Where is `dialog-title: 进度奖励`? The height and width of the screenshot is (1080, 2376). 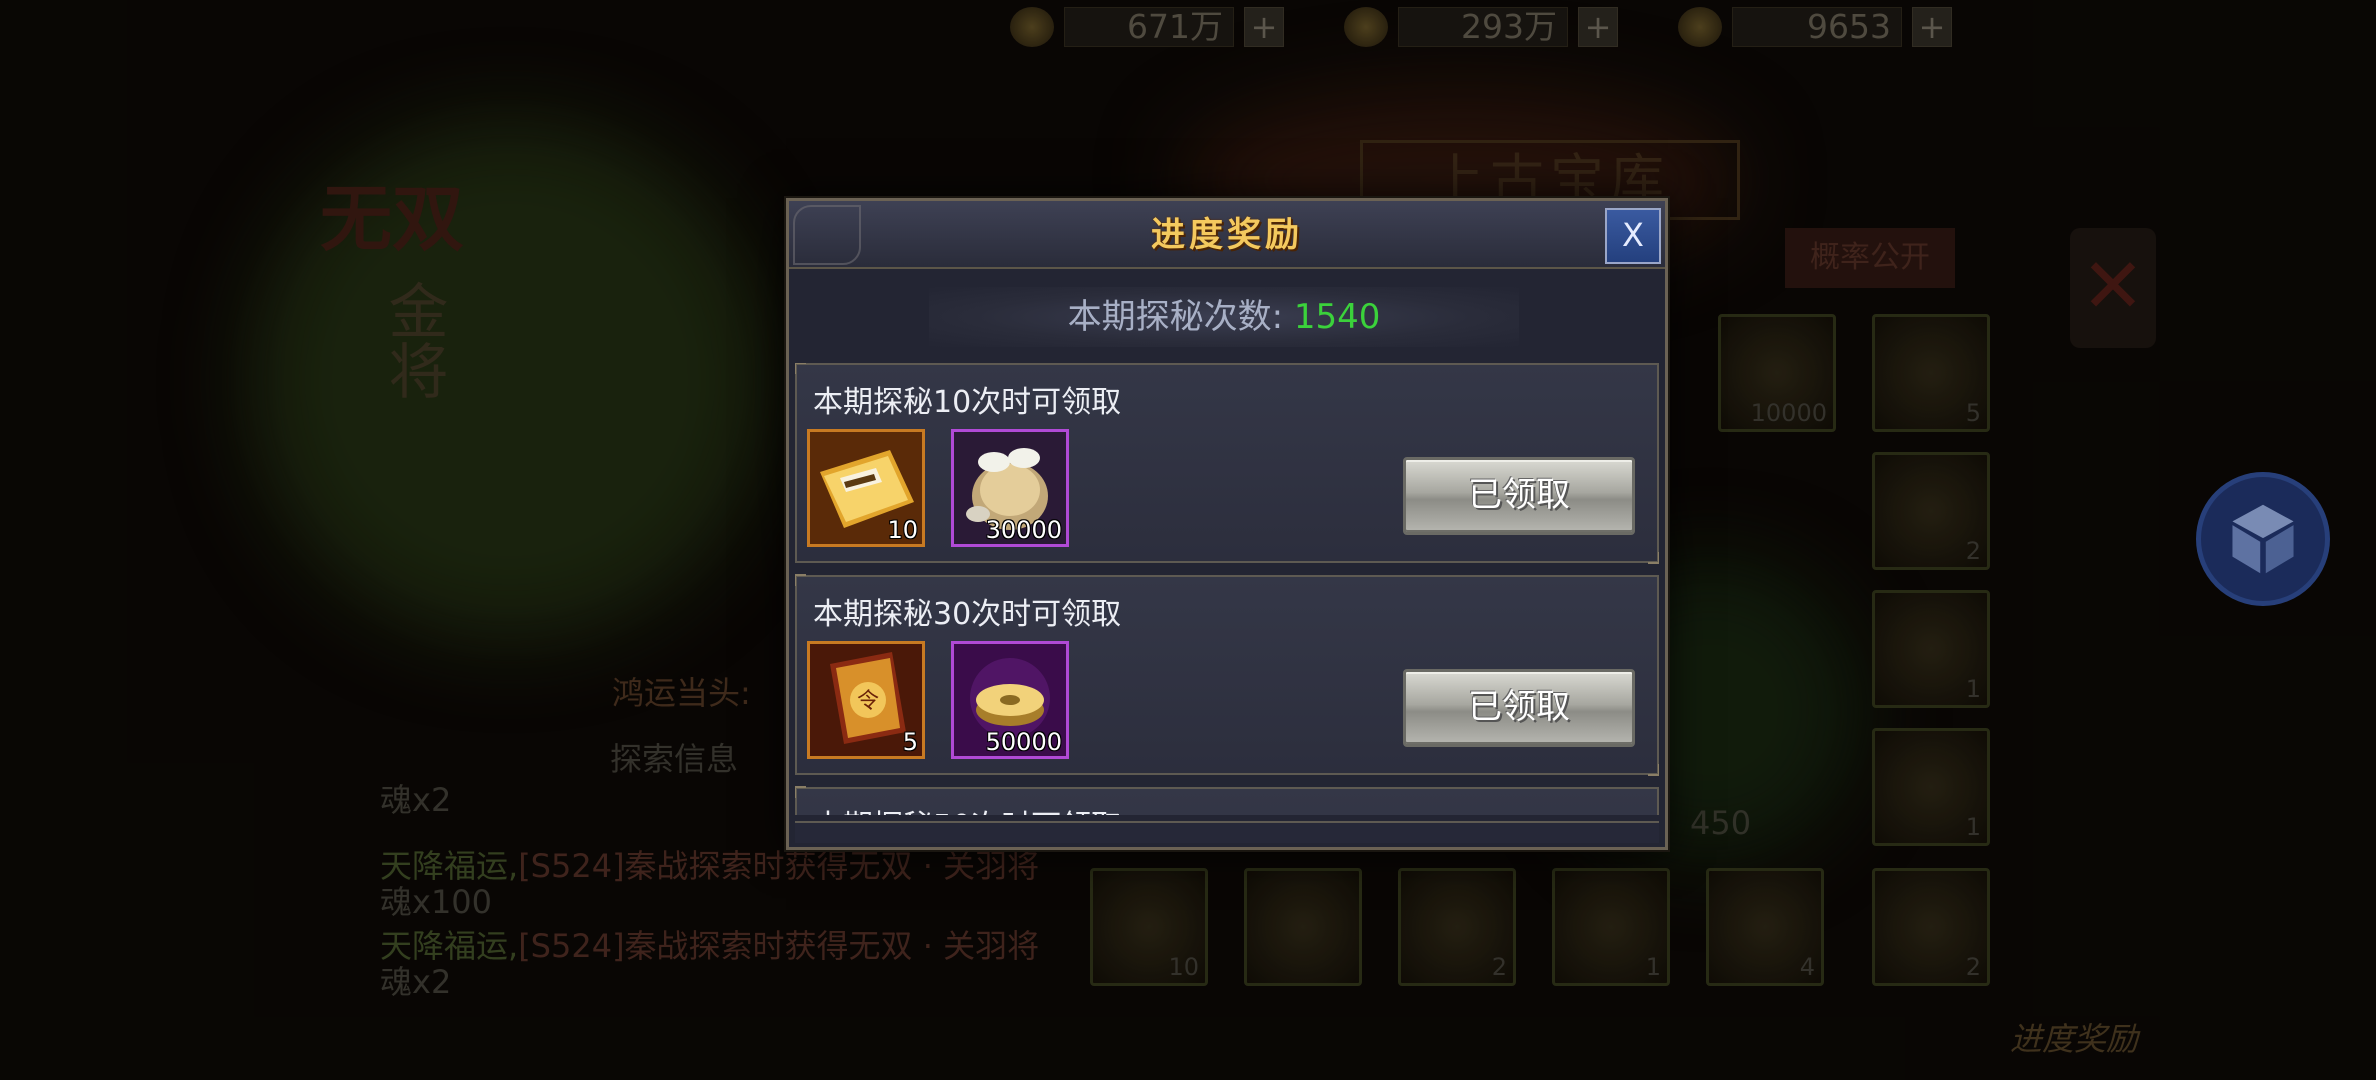 dialog-title: 进度奖励 is located at coordinates (1227, 235).